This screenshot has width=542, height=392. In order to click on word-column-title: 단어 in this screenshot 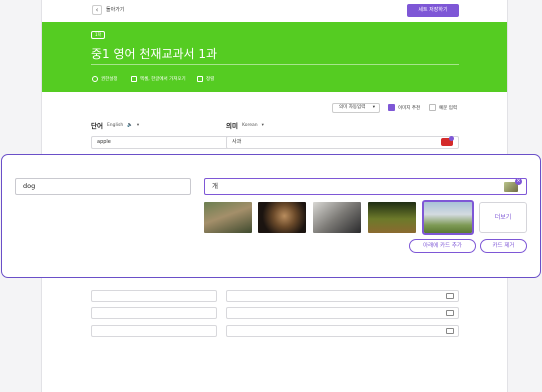, I will do `click(97, 126)`.